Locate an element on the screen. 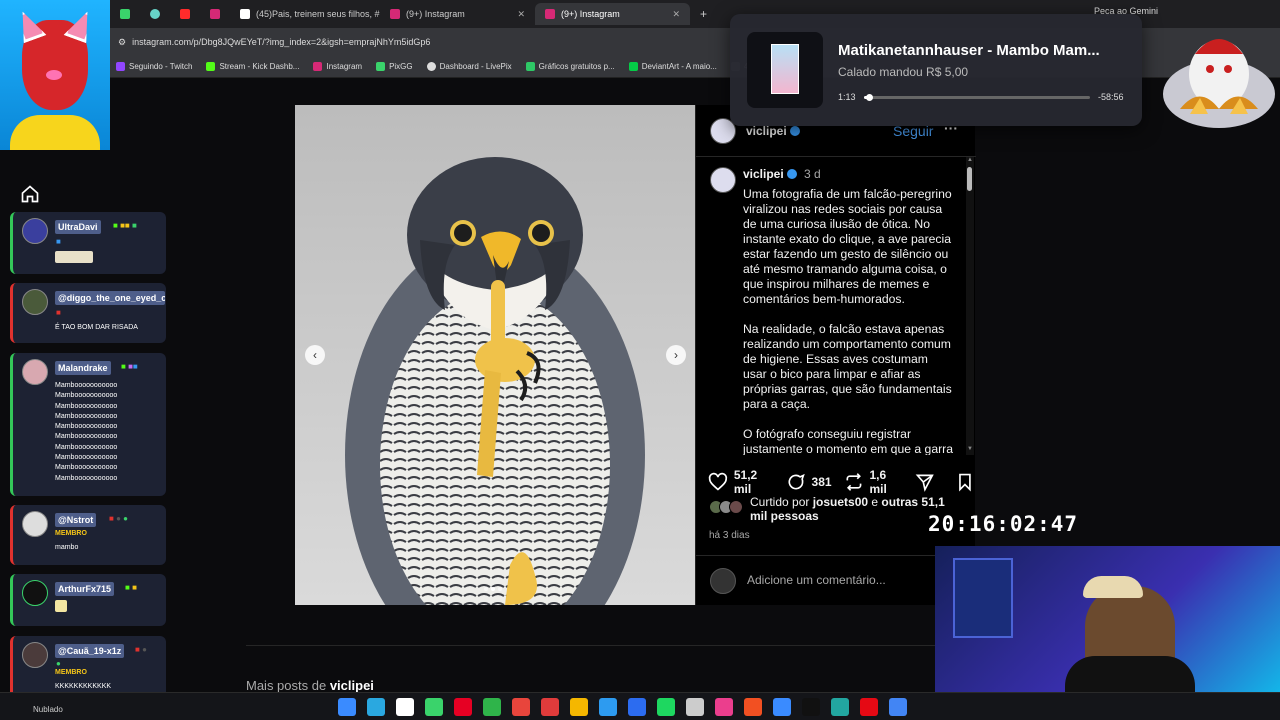 The image size is (1280, 720). more-posts-heading: Mais posts de viclipei is located at coordinates (310, 685).